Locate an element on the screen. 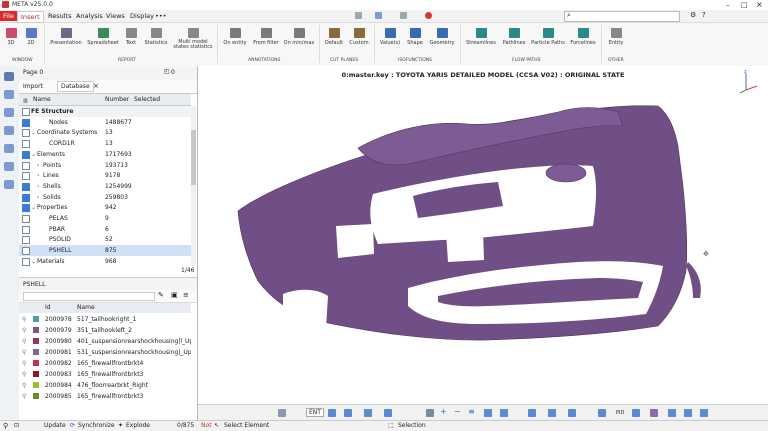 The height and width of the screenshot is (431, 768). menu-more: ••• is located at coordinates (161, 16).